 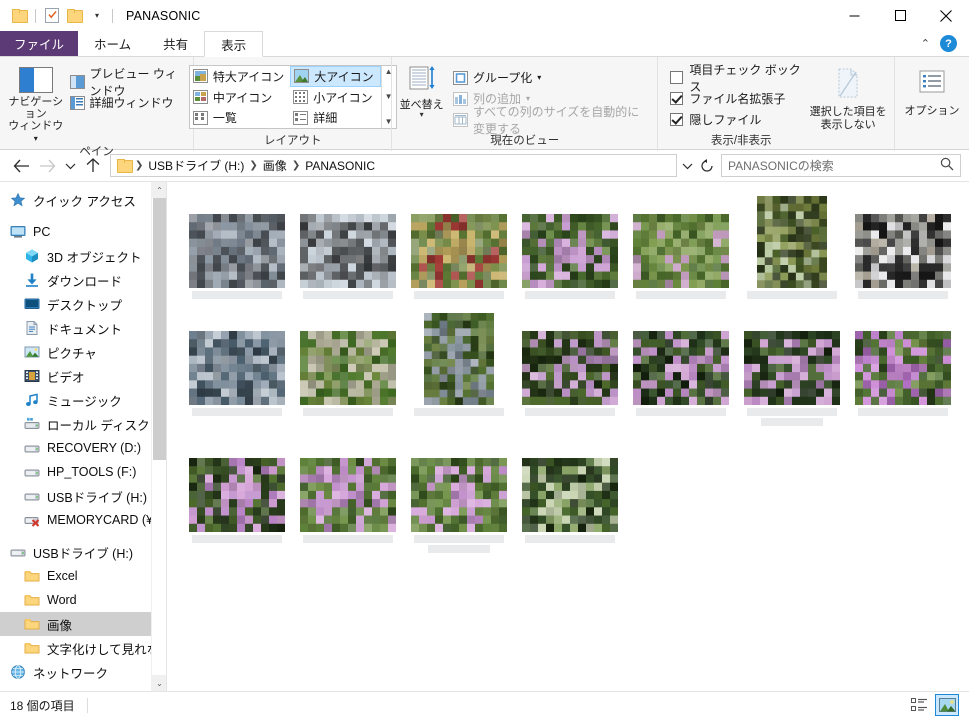 I want to click on sidebar-item-excel: Excel, so click(x=83, y=576).